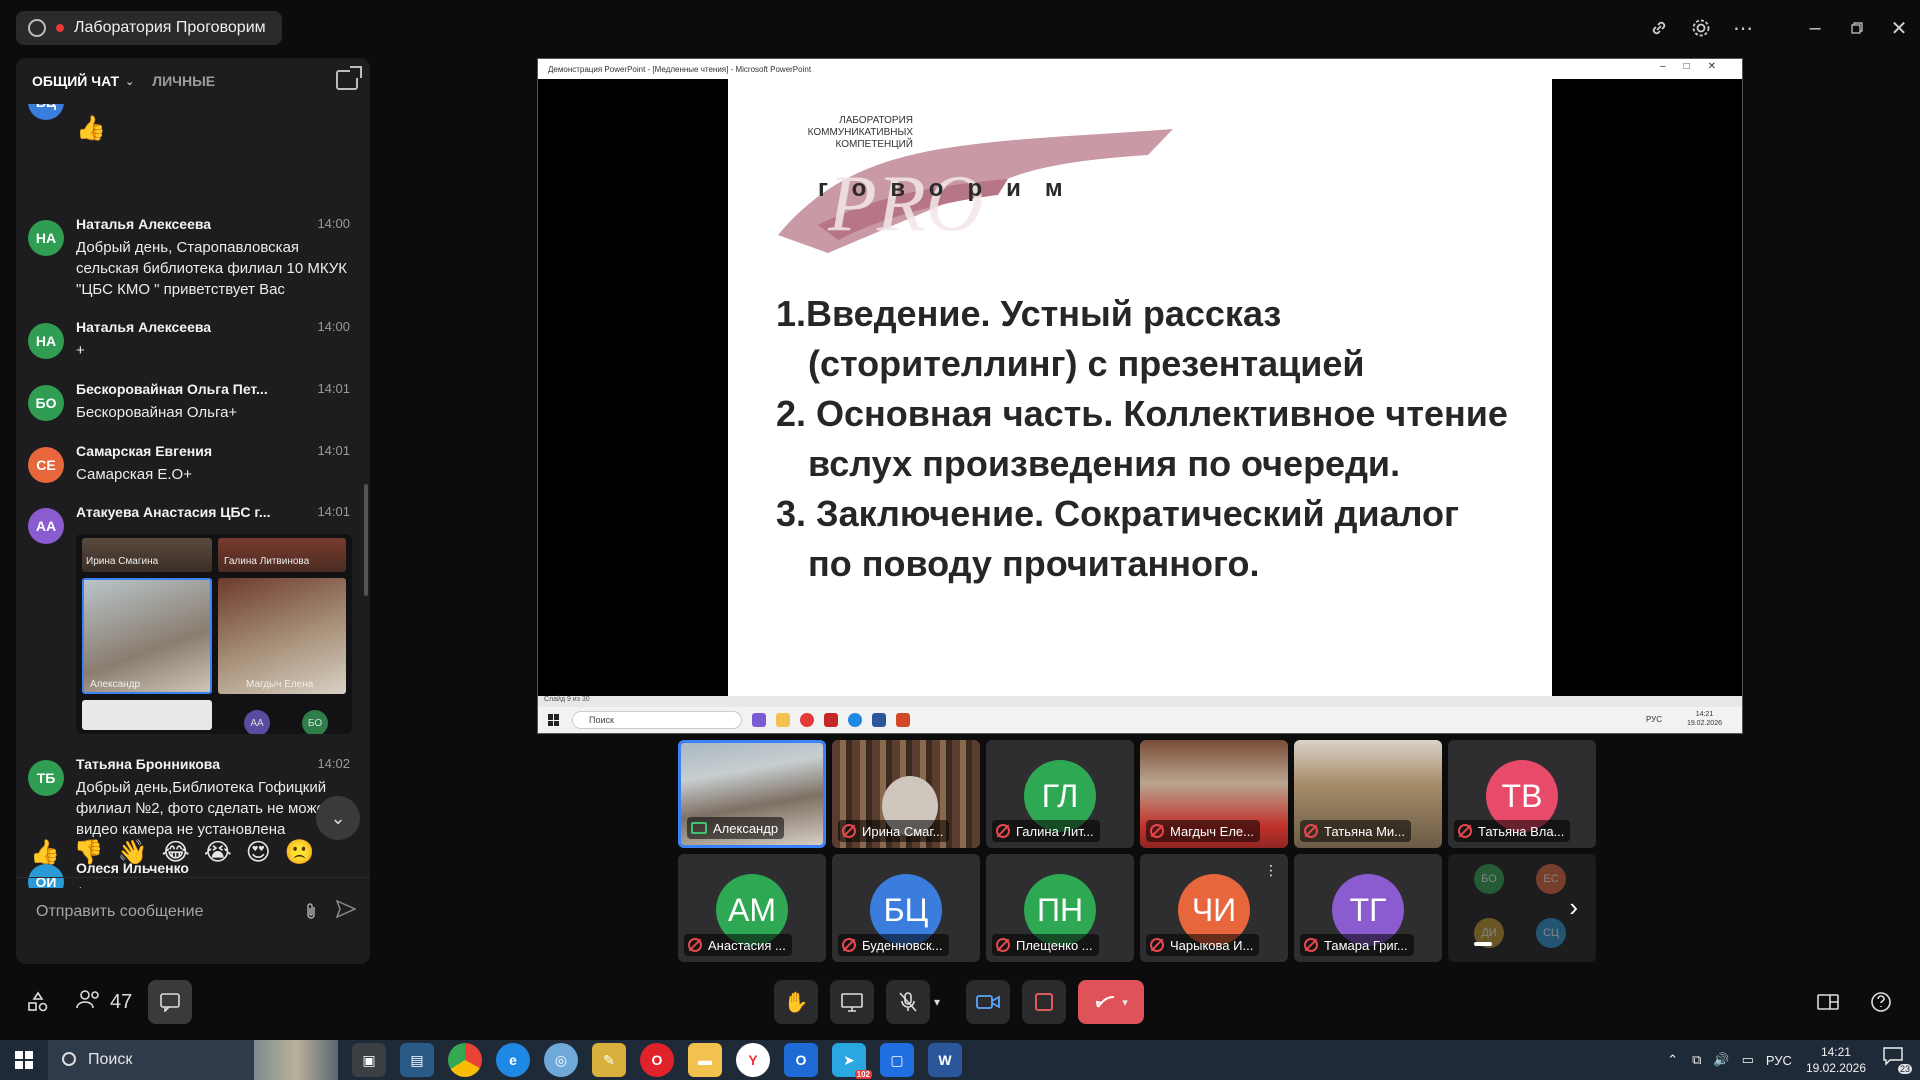 This screenshot has height=1080, width=1920. I want to click on message-composer: Отправить сообщение, so click(193, 912).